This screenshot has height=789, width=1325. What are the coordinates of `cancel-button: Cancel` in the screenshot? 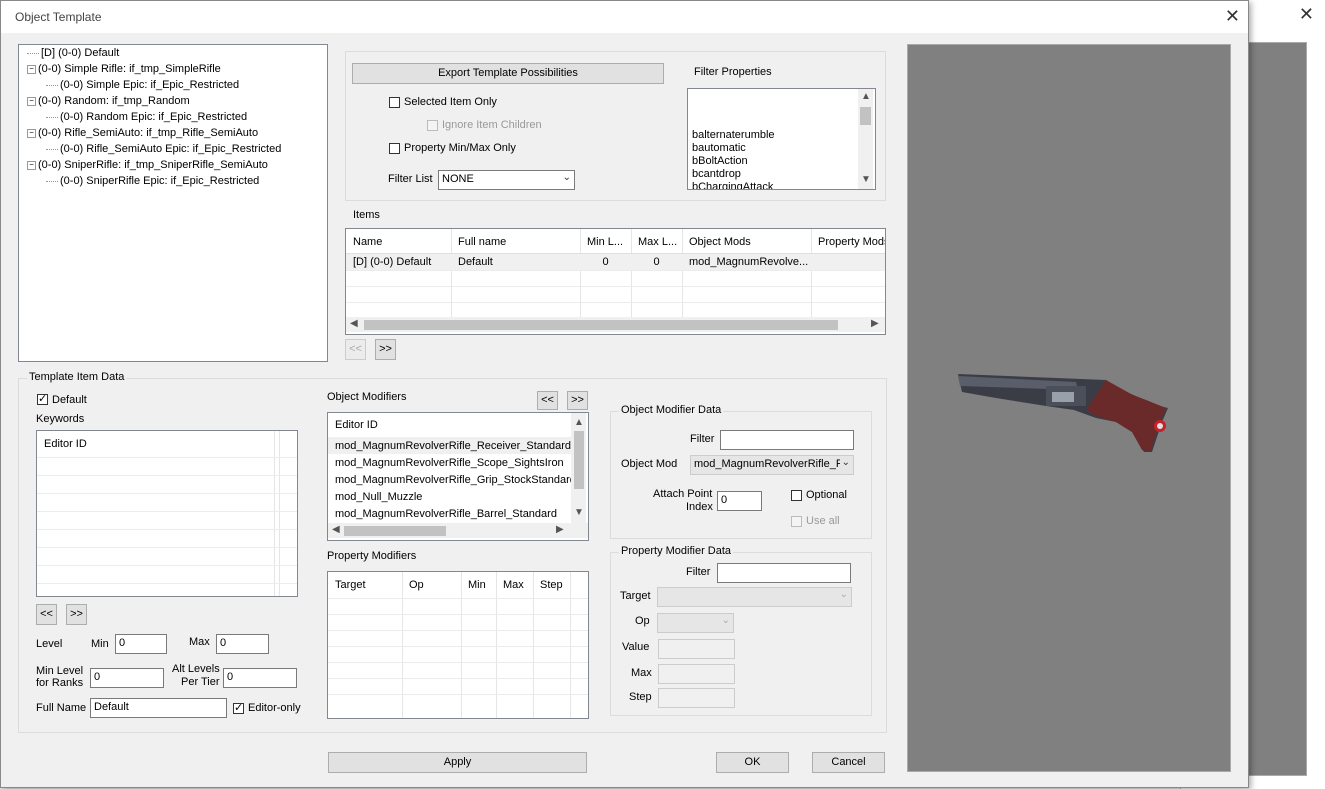 It's located at (848, 762).